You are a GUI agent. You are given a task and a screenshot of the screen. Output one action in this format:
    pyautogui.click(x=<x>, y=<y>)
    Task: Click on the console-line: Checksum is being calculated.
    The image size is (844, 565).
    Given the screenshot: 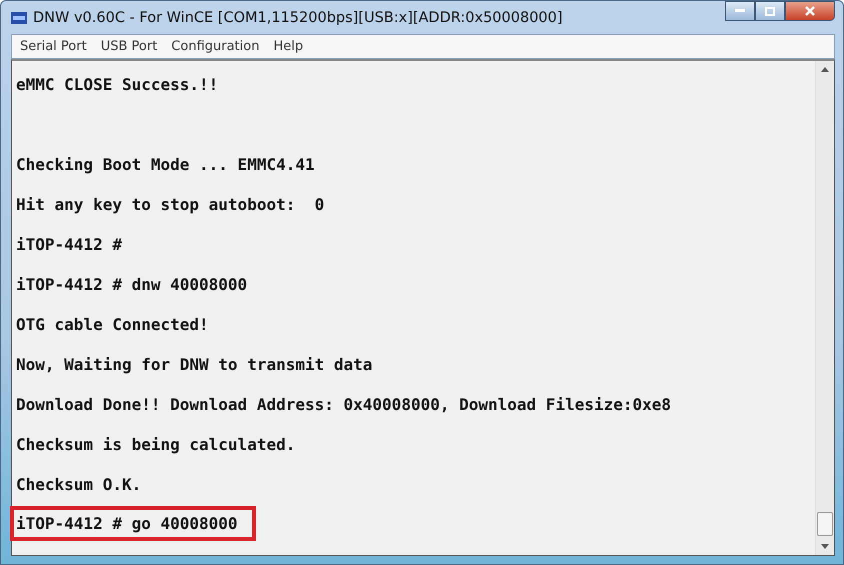 What is the action you would take?
    pyautogui.click(x=156, y=444)
    